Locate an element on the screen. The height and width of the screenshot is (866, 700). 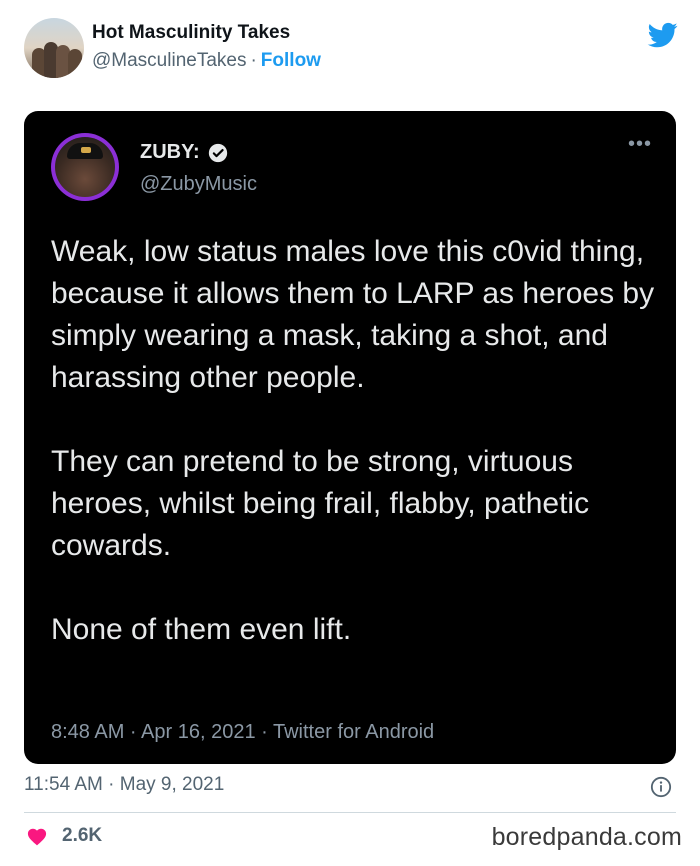
likes-row: 2.6K is located at coordinates (64, 836).